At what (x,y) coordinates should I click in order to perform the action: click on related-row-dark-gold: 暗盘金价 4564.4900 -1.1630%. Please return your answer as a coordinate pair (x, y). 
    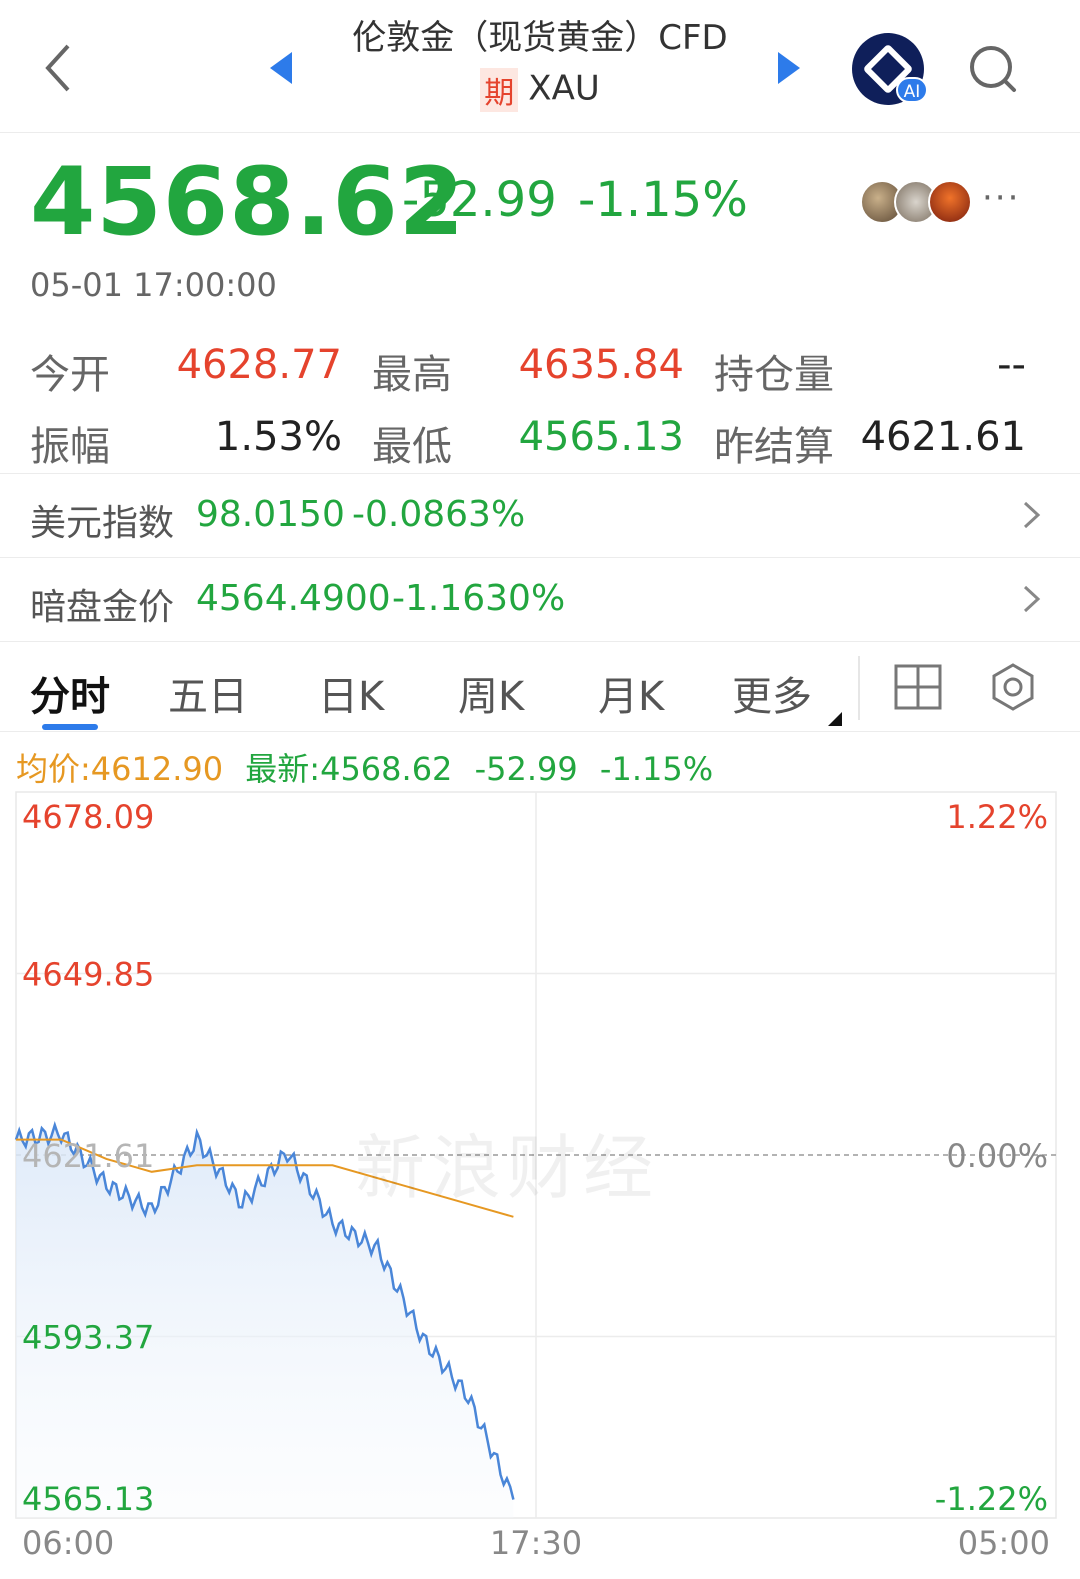
    Looking at the image, I should click on (540, 600).